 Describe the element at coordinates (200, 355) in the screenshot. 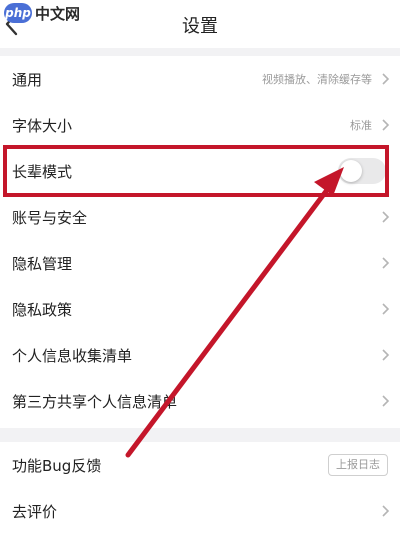

I see `setting-row-personal-info-list: 个人信息收集清单` at that location.